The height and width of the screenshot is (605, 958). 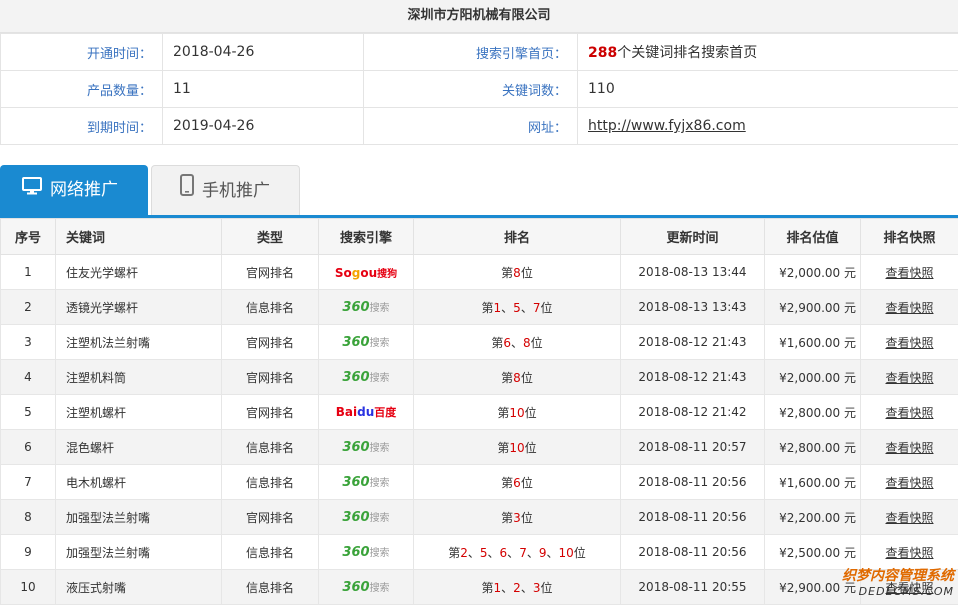 What do you see at coordinates (909, 237) in the screenshot?
I see `header-snapshot: 排名快照` at bounding box center [909, 237].